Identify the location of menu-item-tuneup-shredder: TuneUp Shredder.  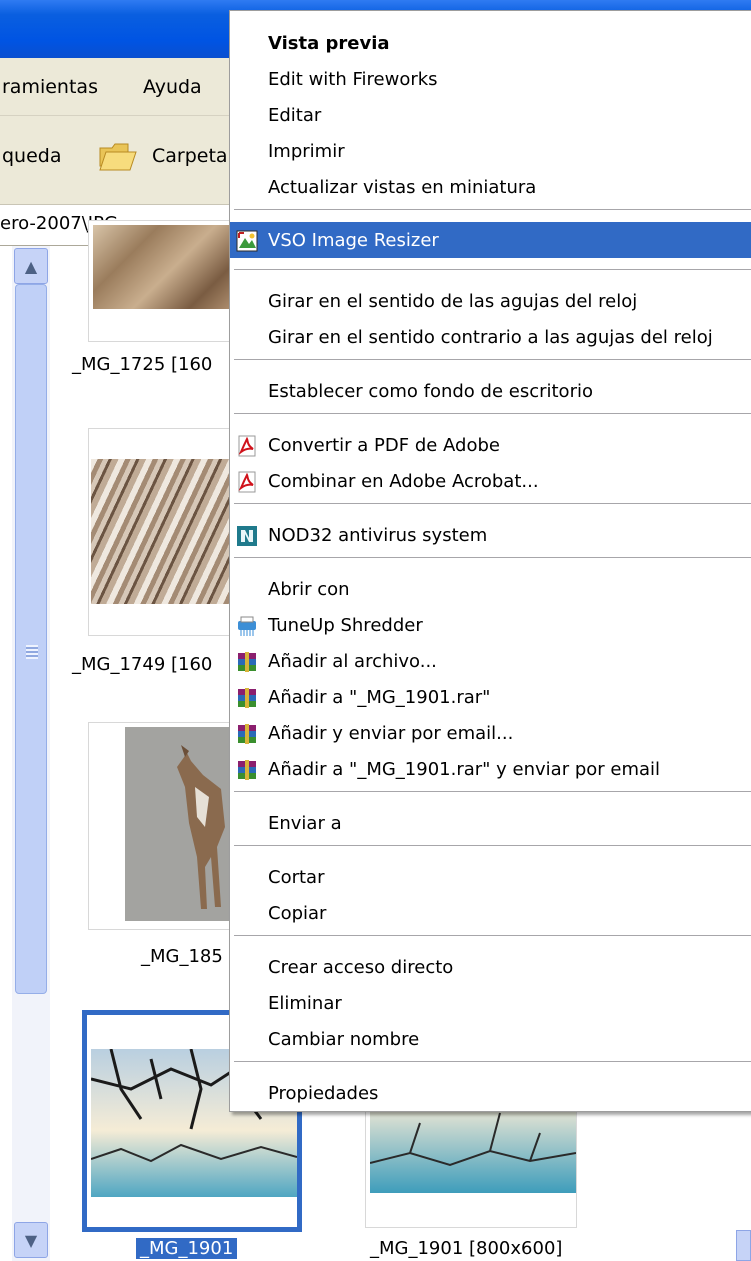
(490, 625).